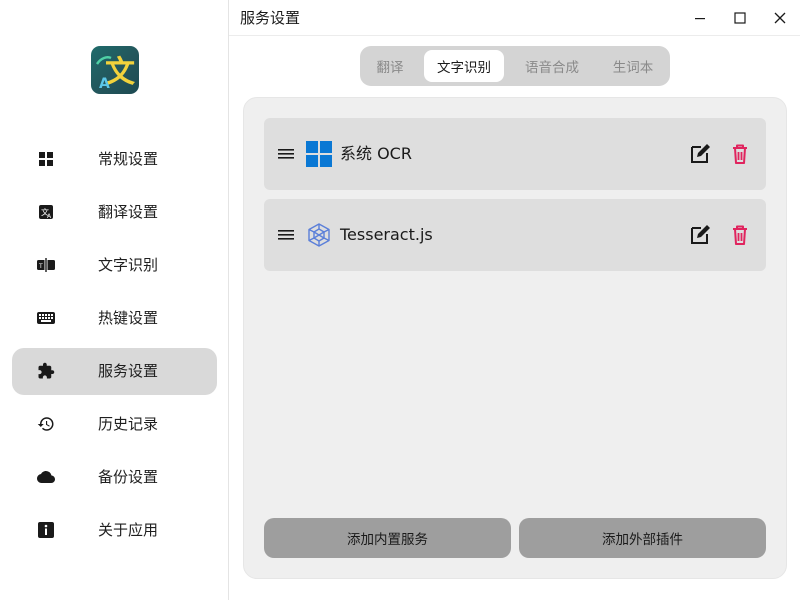 This screenshot has height=600, width=800. Describe the element at coordinates (115, 70) in the screenshot. I see `app-logo-icon: 文 A` at that location.